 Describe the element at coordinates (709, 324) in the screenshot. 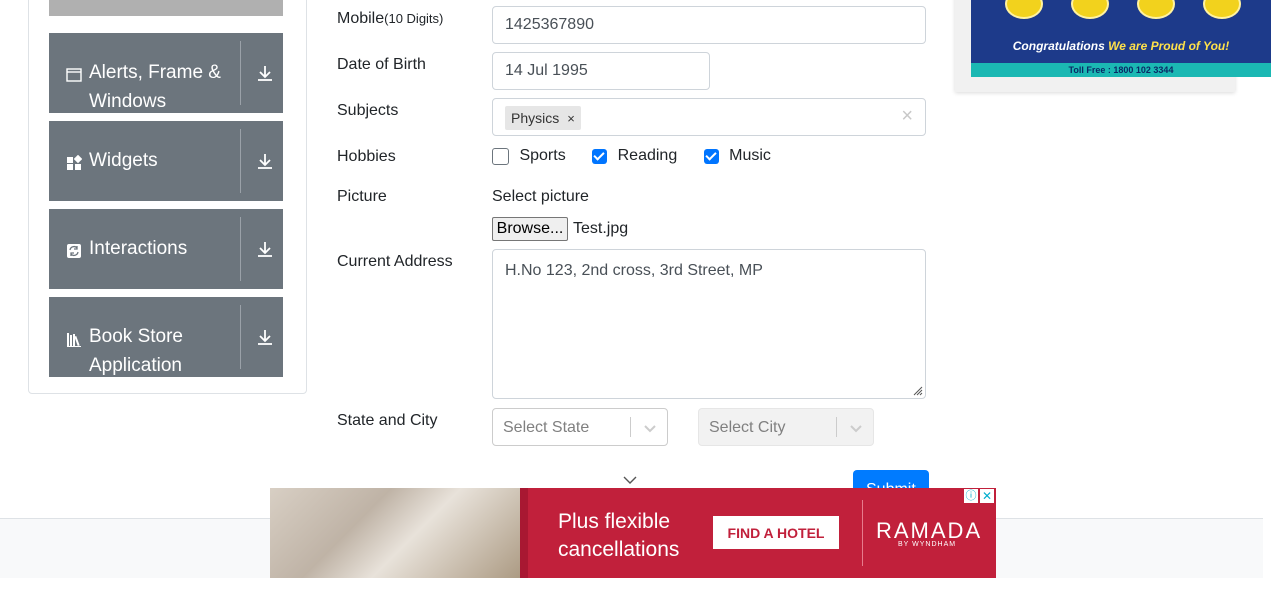

I see `address-textarea: H.No 123, 2nd cross, 3rd Street, MP` at that location.